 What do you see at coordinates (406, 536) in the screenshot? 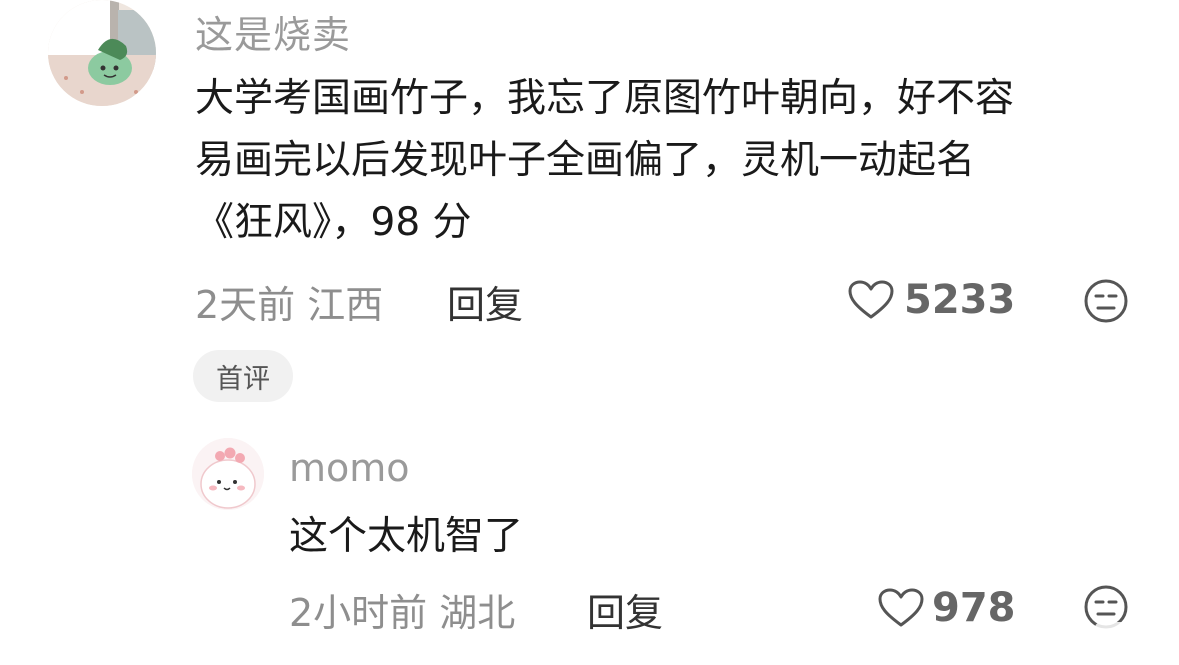
I see `reply-comment-text: 这个太机智了` at bounding box center [406, 536].